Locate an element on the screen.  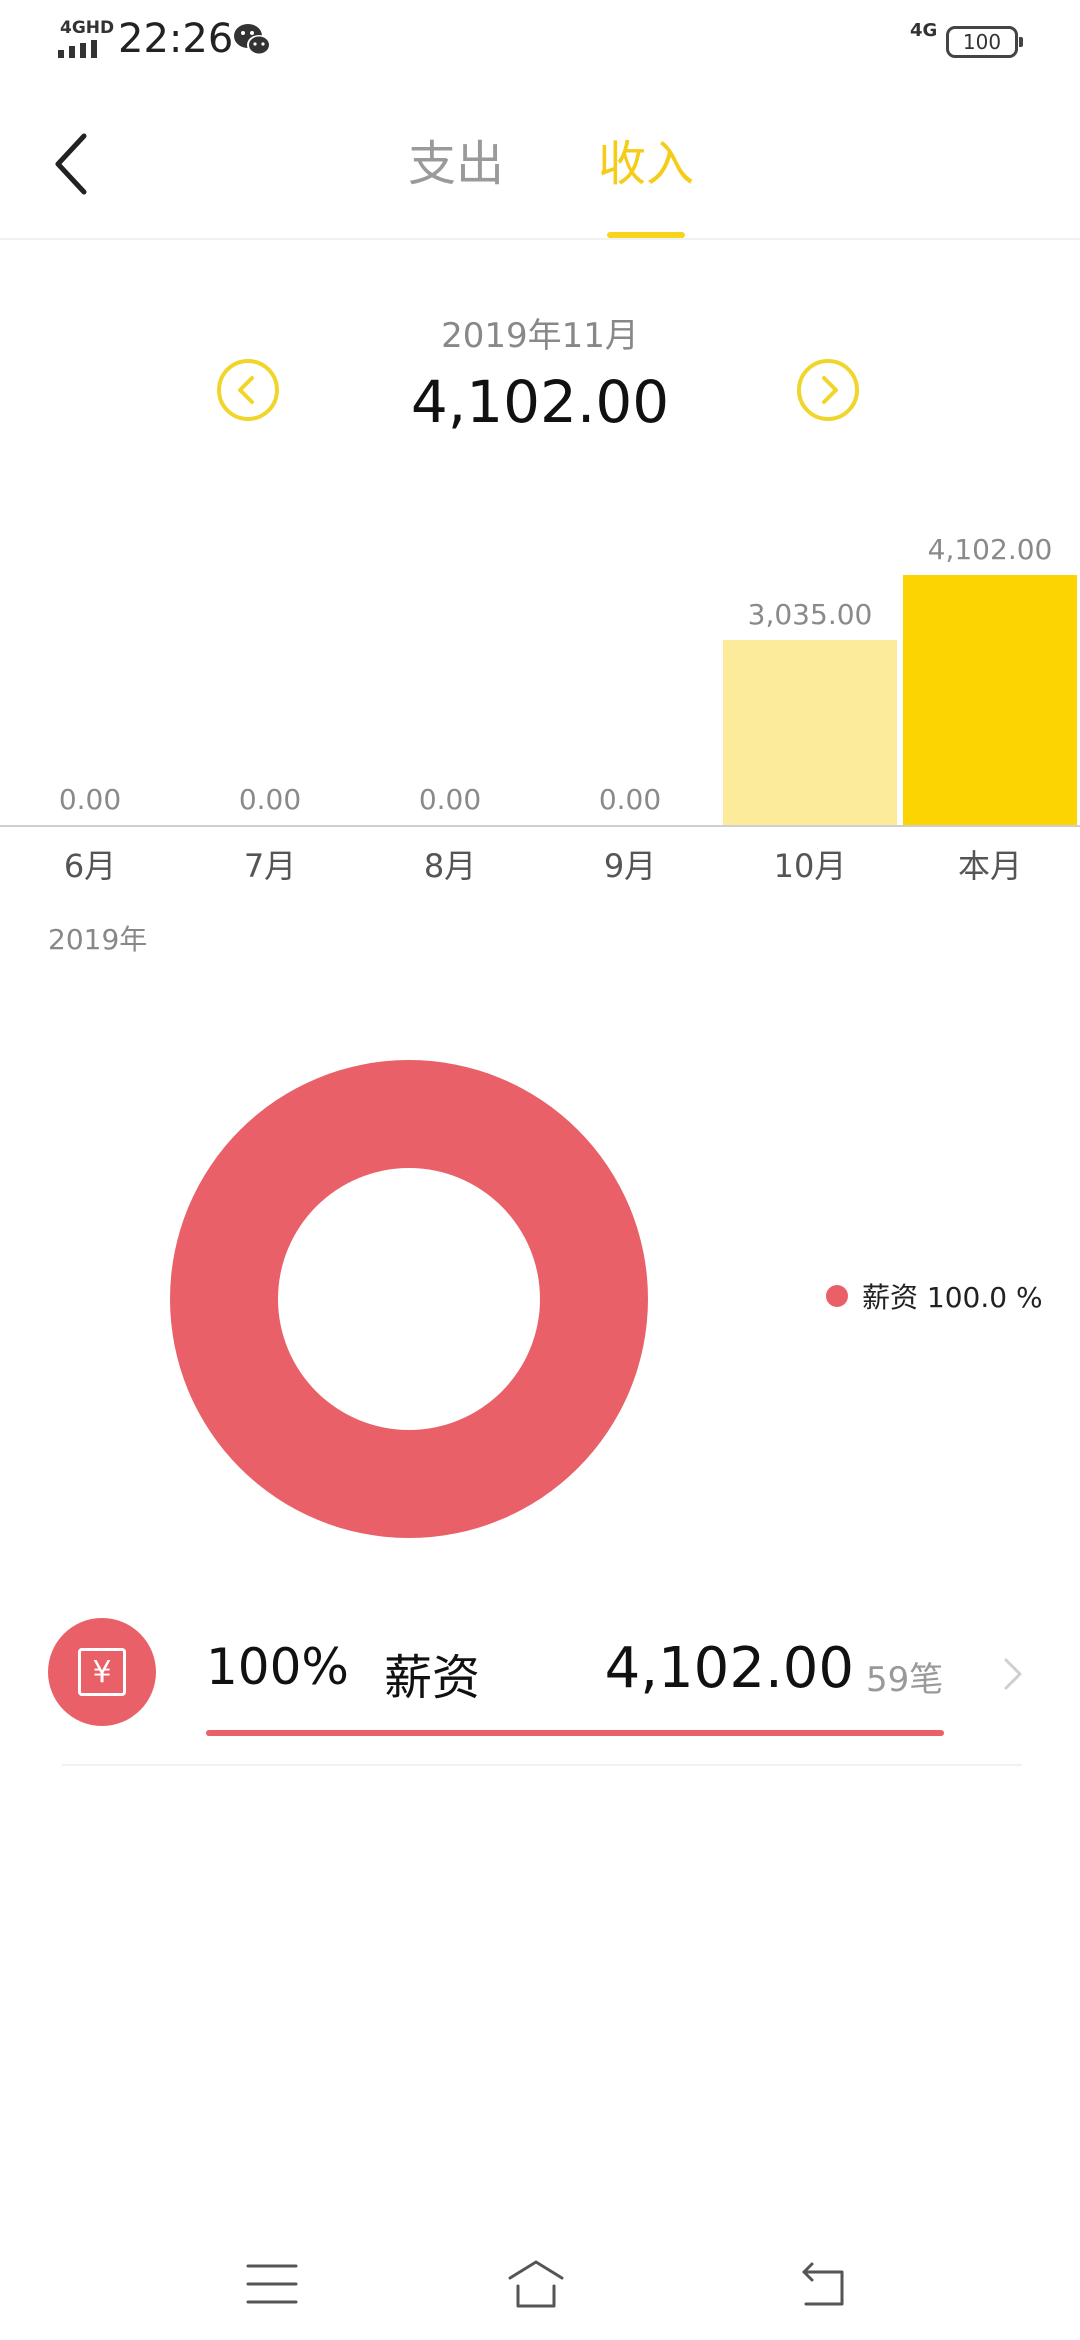
back-icon is located at coordinates (822, 2284).